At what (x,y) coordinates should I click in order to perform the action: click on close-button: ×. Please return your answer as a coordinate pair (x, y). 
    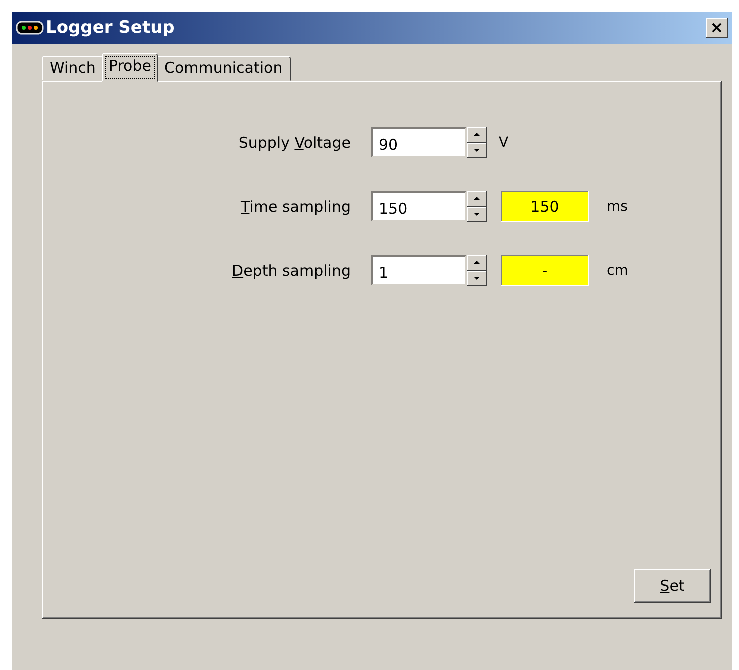
    Looking at the image, I should click on (717, 28).